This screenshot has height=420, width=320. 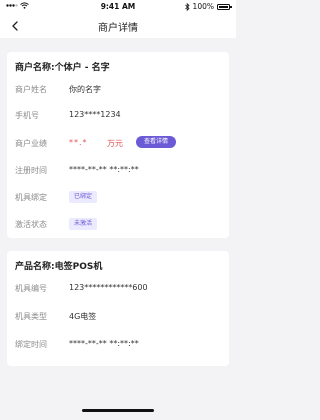 I want to click on bound-status-badge: 已绑定, so click(x=83, y=197).